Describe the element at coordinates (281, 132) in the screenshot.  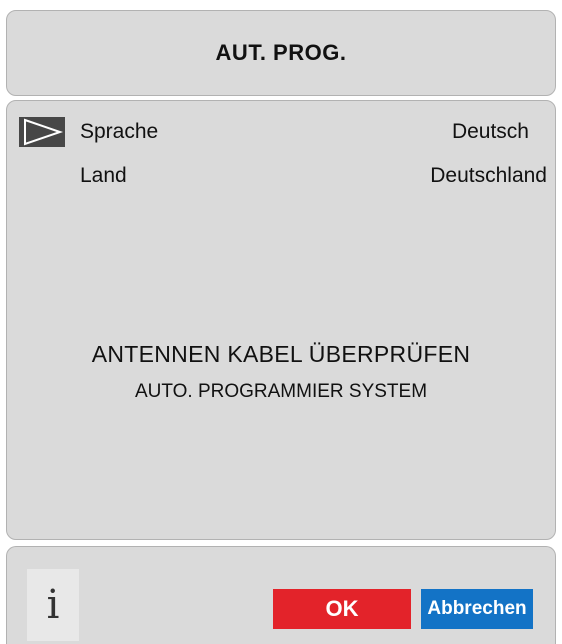
I see `setting-row-language: Sprache Deutsch` at that location.